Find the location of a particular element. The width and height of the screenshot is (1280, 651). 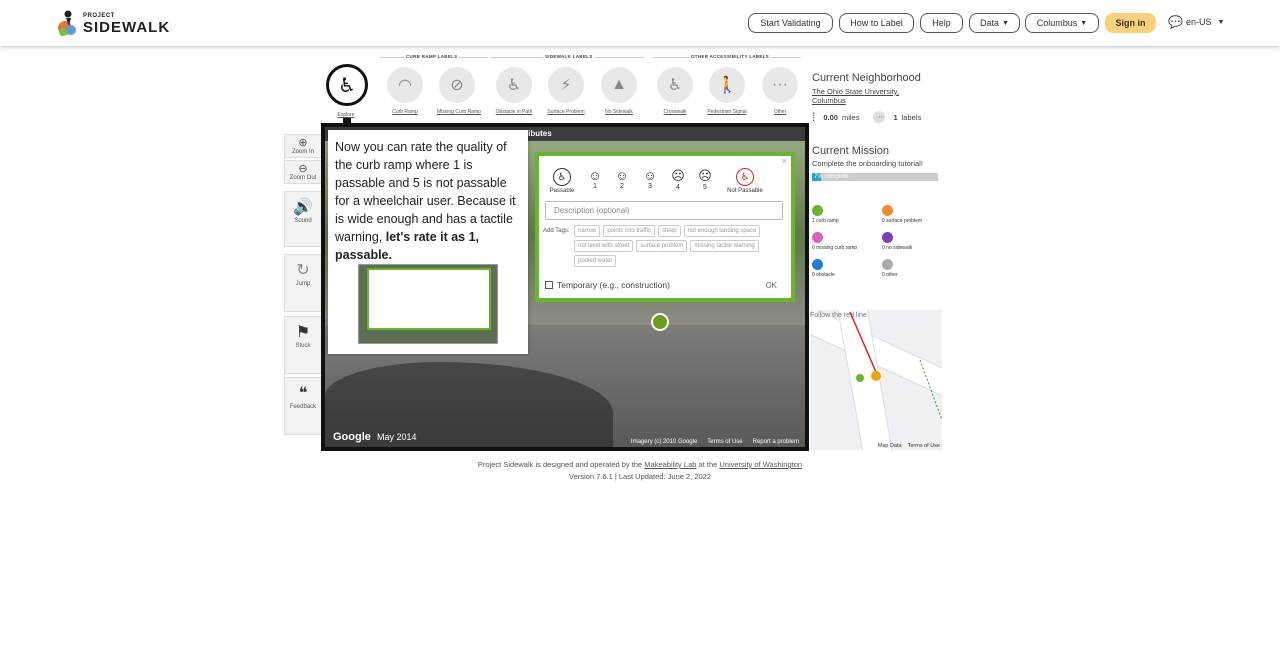

stuck-label: Stuck is located at coordinates (303, 346).